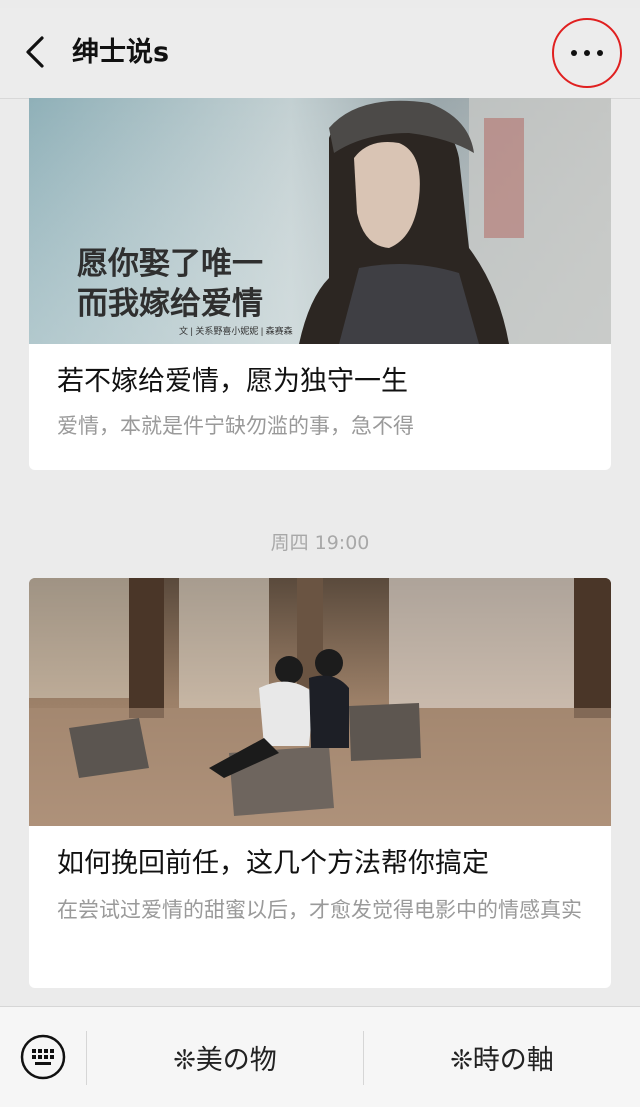 The image size is (640, 1107). What do you see at coordinates (121, 52) in the screenshot?
I see `page-title: 绅士说s` at bounding box center [121, 52].